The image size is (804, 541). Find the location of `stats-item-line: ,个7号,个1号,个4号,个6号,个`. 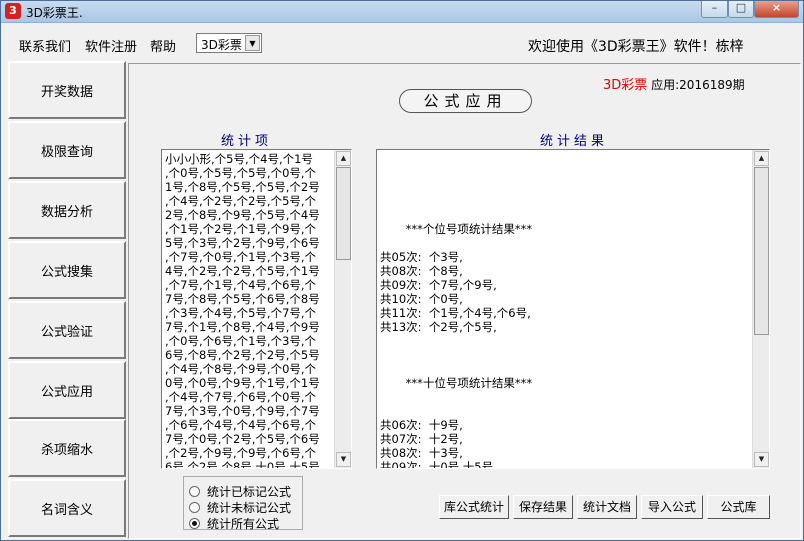

stats-item-line: ,个7号,个1号,个4号,个6号,个 is located at coordinates (241, 285).